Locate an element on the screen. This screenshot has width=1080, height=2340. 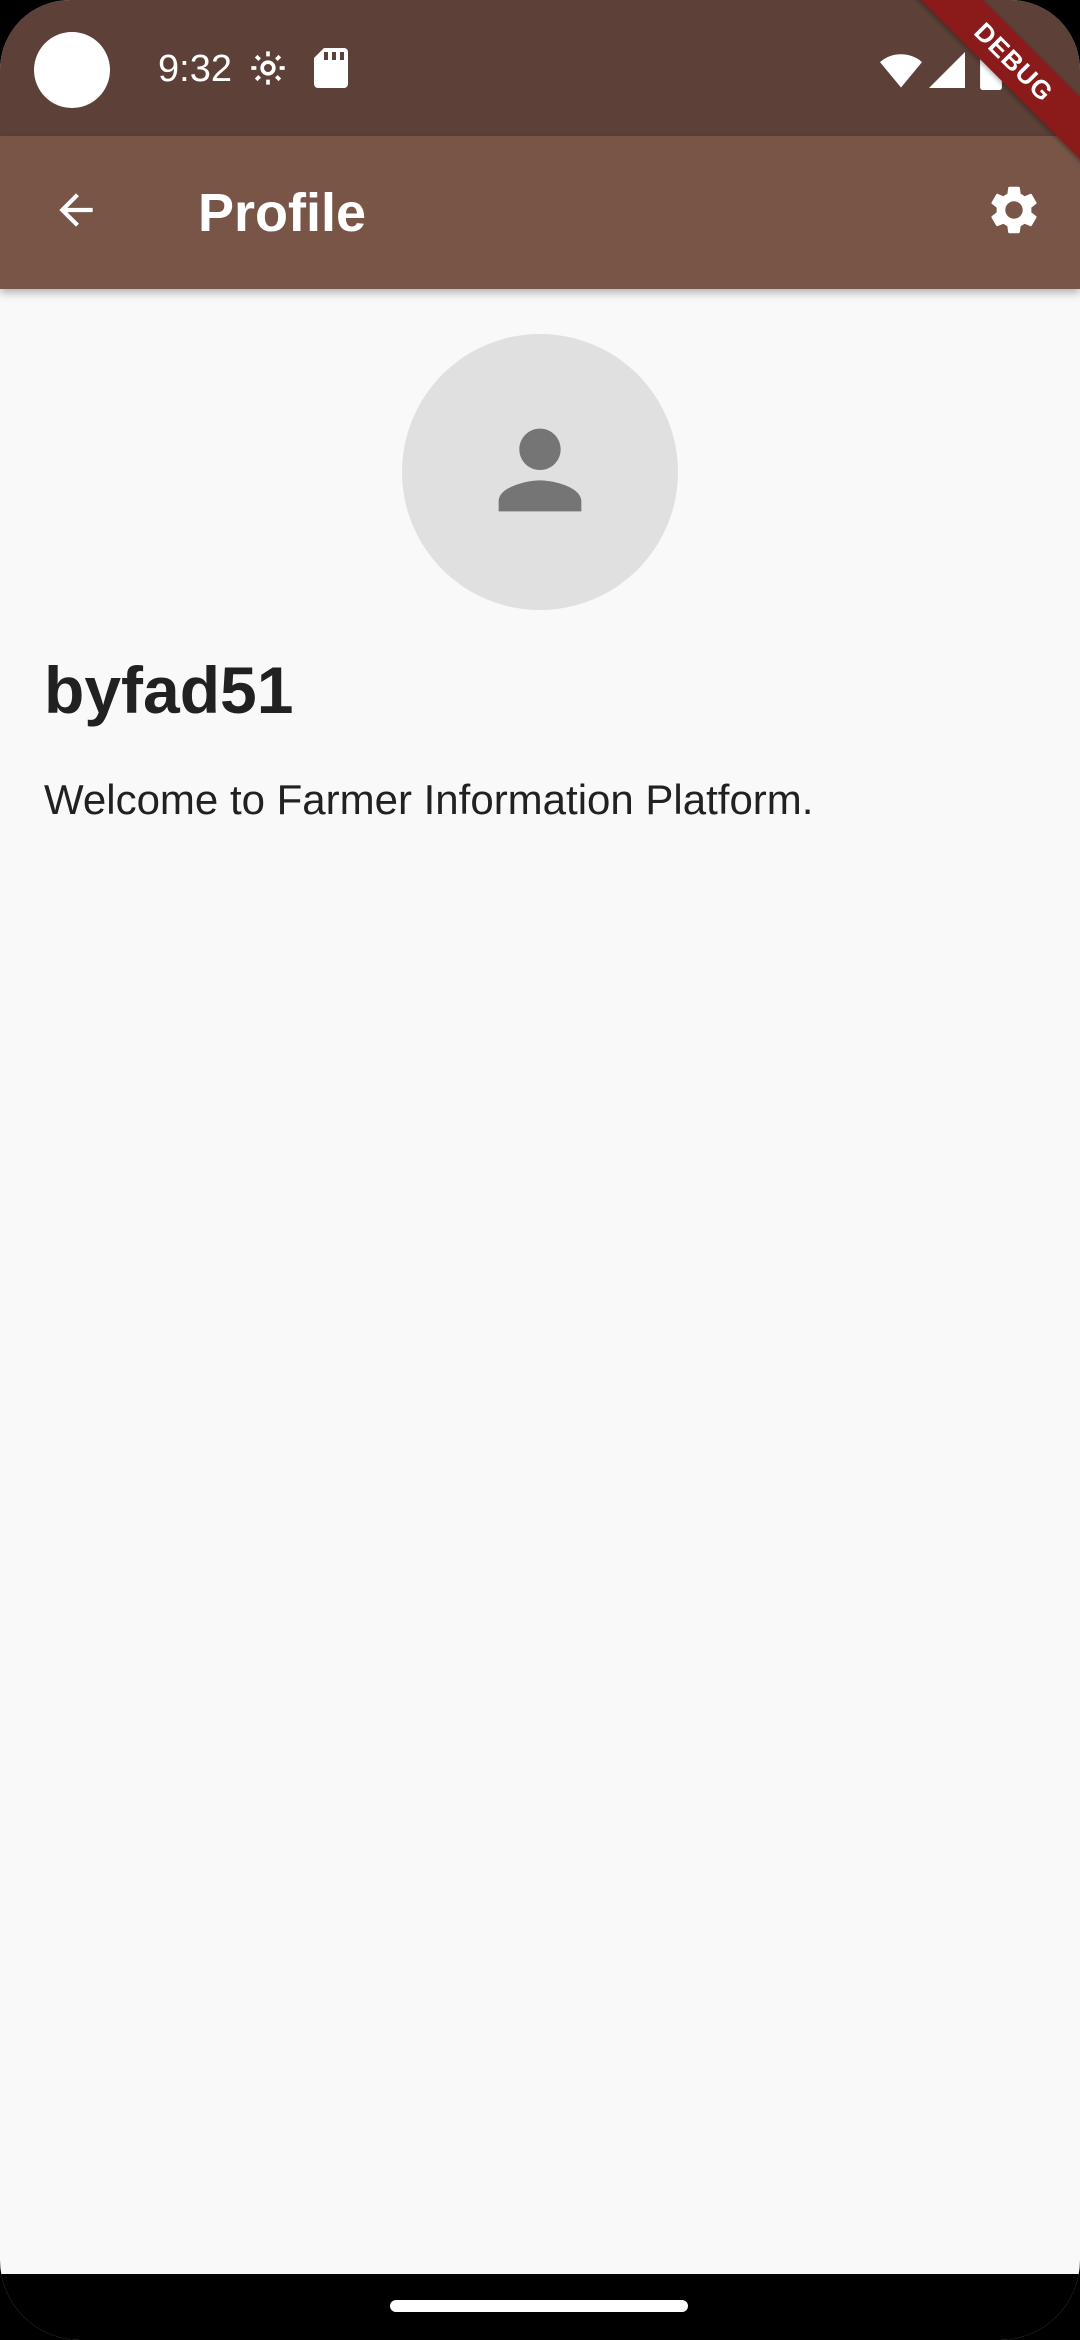
arrow-back-icon is located at coordinates (76, 212).